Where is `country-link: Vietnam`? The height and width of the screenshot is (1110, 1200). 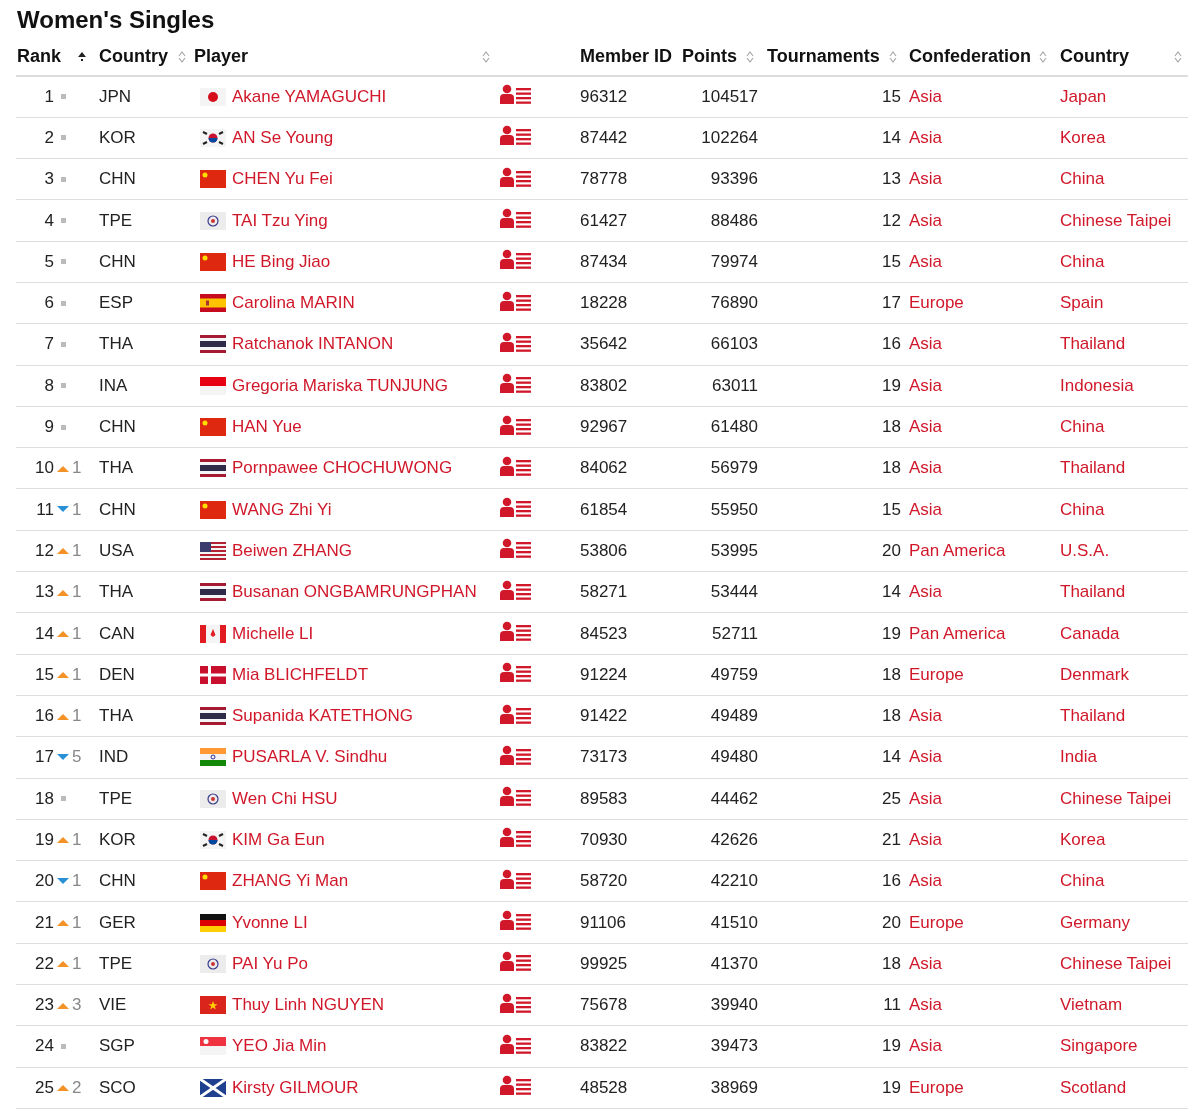 country-link: Vietnam is located at coordinates (1091, 1005).